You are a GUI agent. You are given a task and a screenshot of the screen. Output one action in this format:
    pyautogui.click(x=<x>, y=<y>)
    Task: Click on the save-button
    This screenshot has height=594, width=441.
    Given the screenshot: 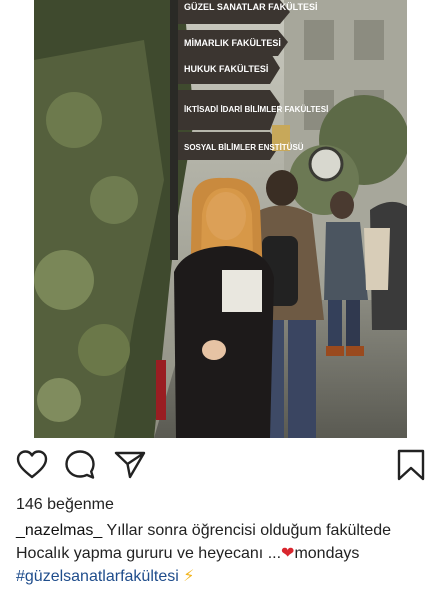 What is the action you would take?
    pyautogui.click(x=411, y=465)
    